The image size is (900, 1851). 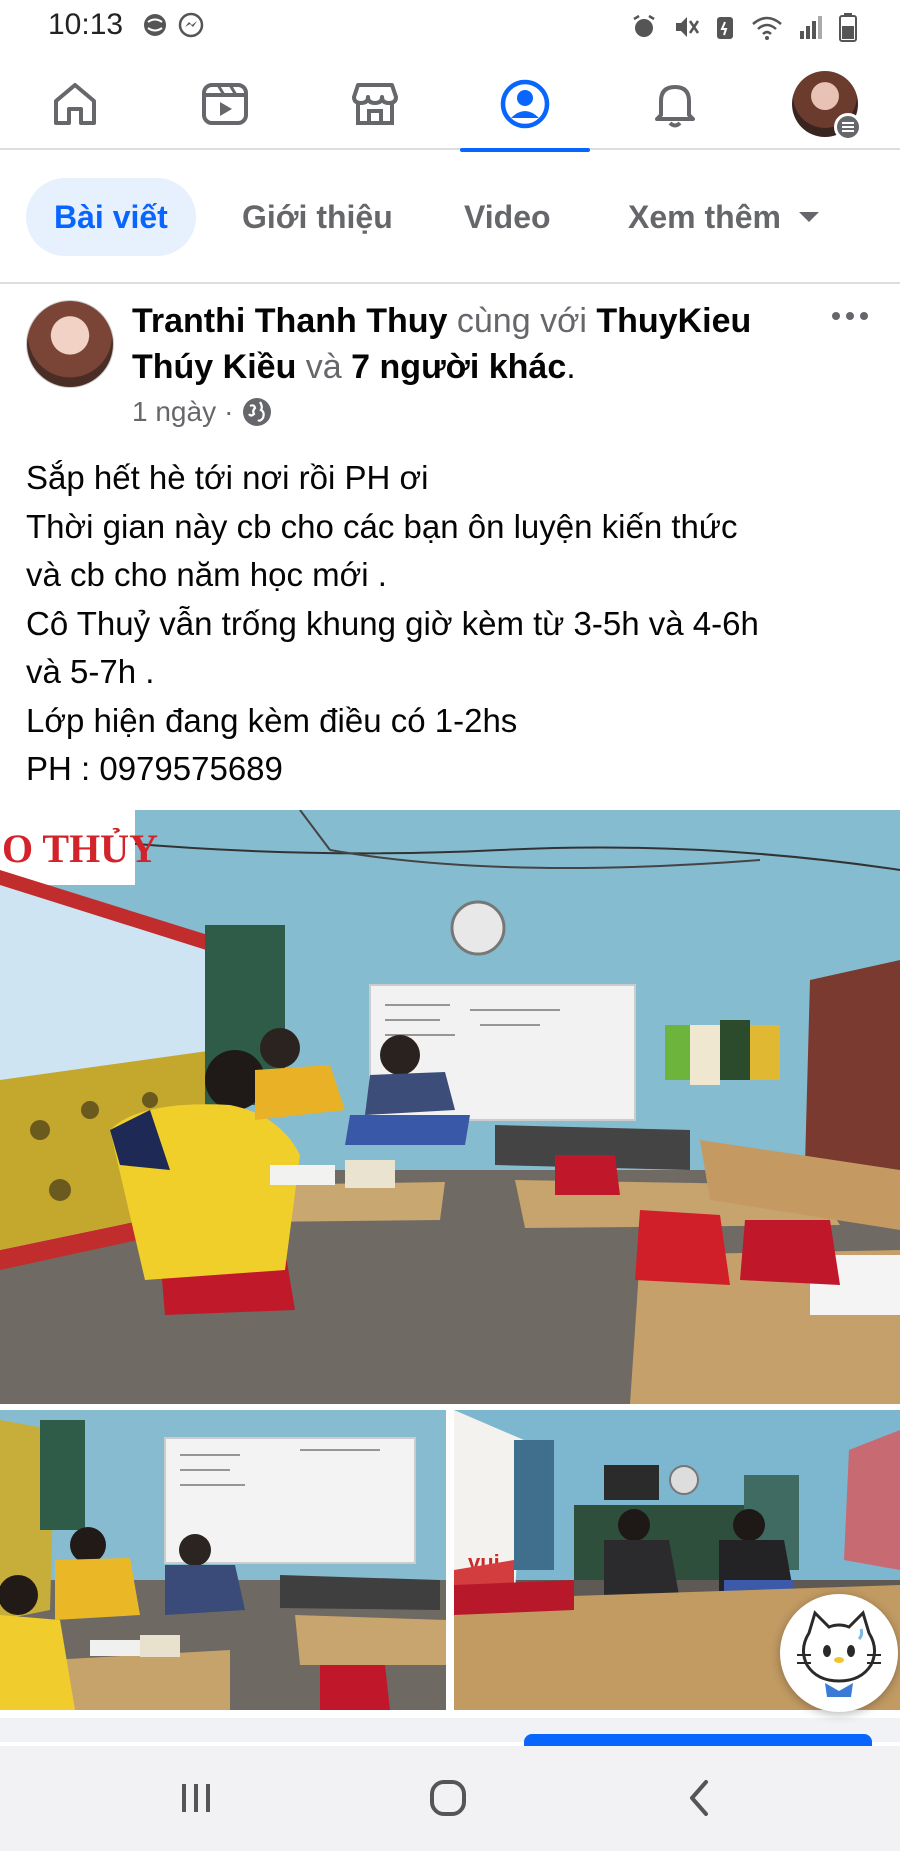 I want to click on author-name: Tranthi Thanh Thuy, so click(x=289, y=321).